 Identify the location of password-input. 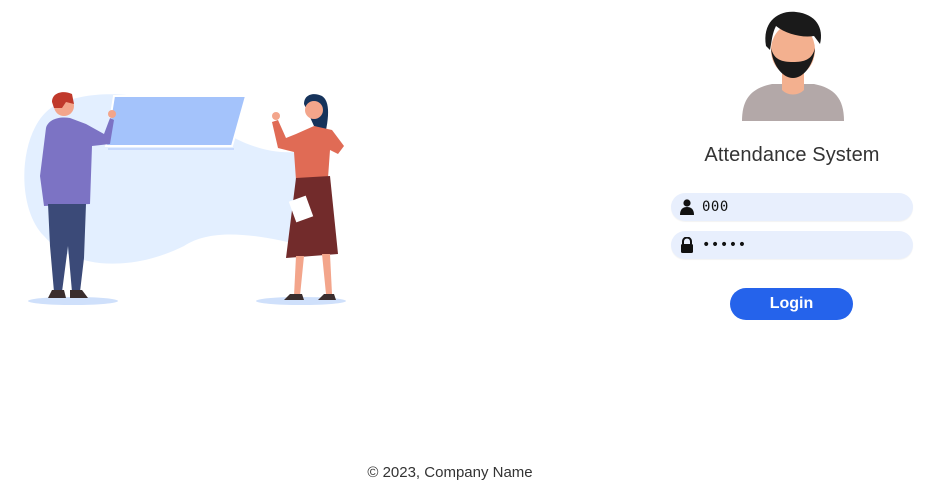
(802, 245).